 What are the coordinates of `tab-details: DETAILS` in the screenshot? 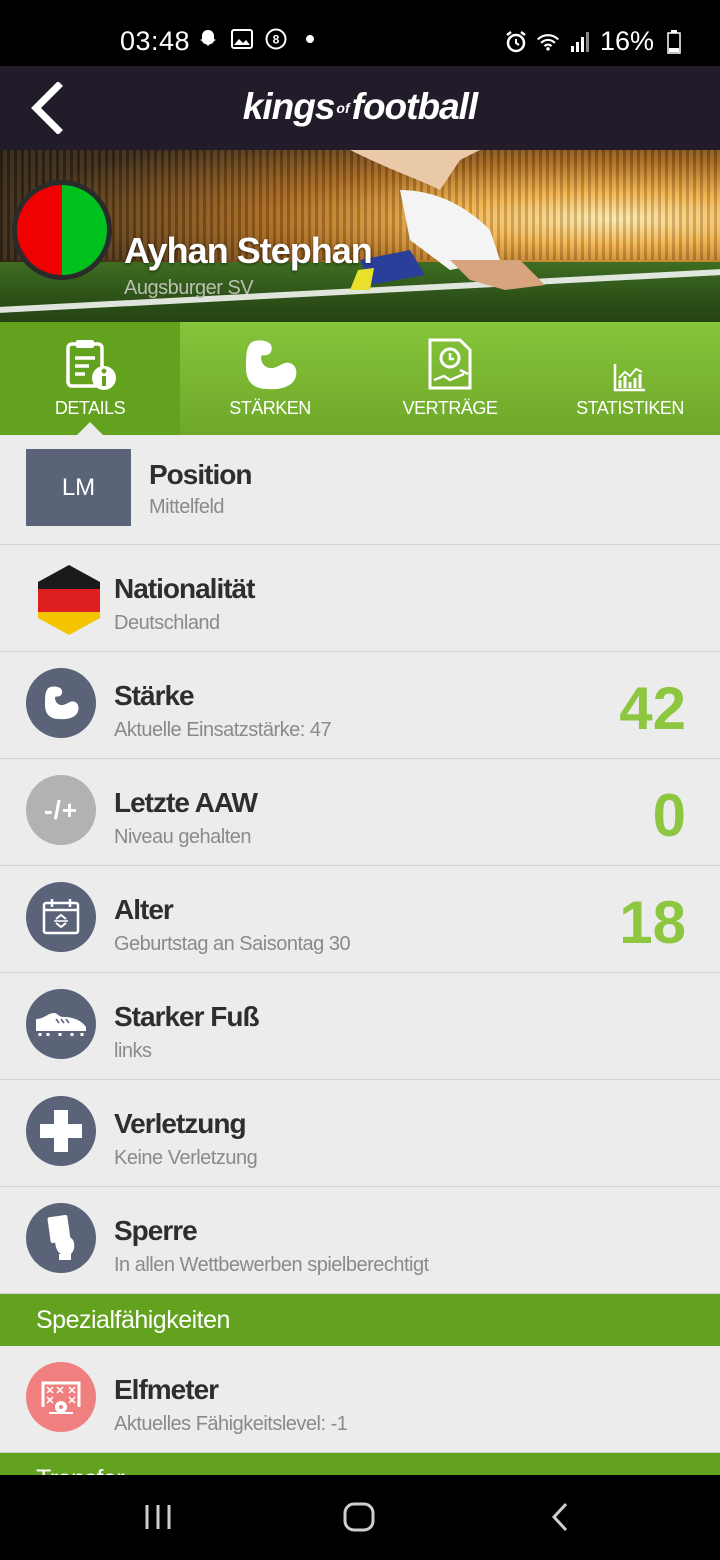 It's located at (90, 378).